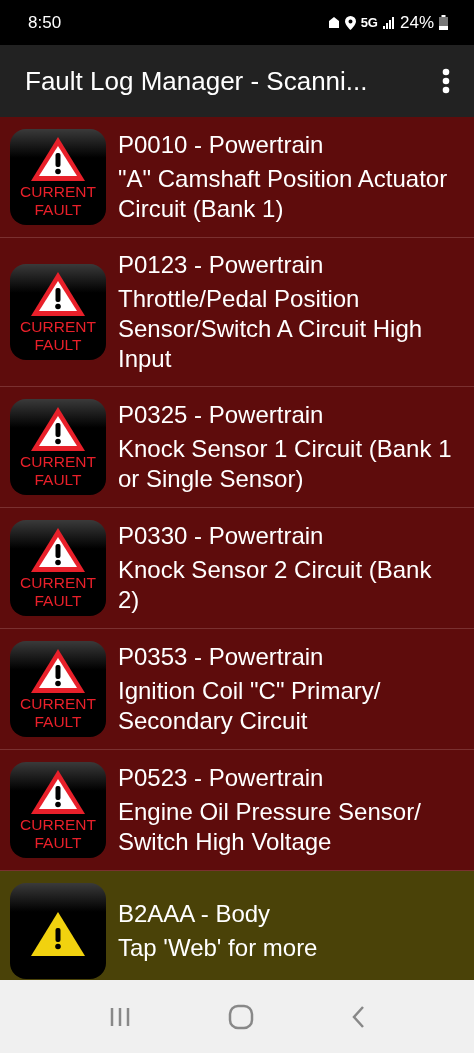 The image size is (474, 1053). What do you see at coordinates (271, 329) in the screenshot?
I see `fault-description: Throttle/Pedal Position Sensor/Switch A Circuit High Input` at bounding box center [271, 329].